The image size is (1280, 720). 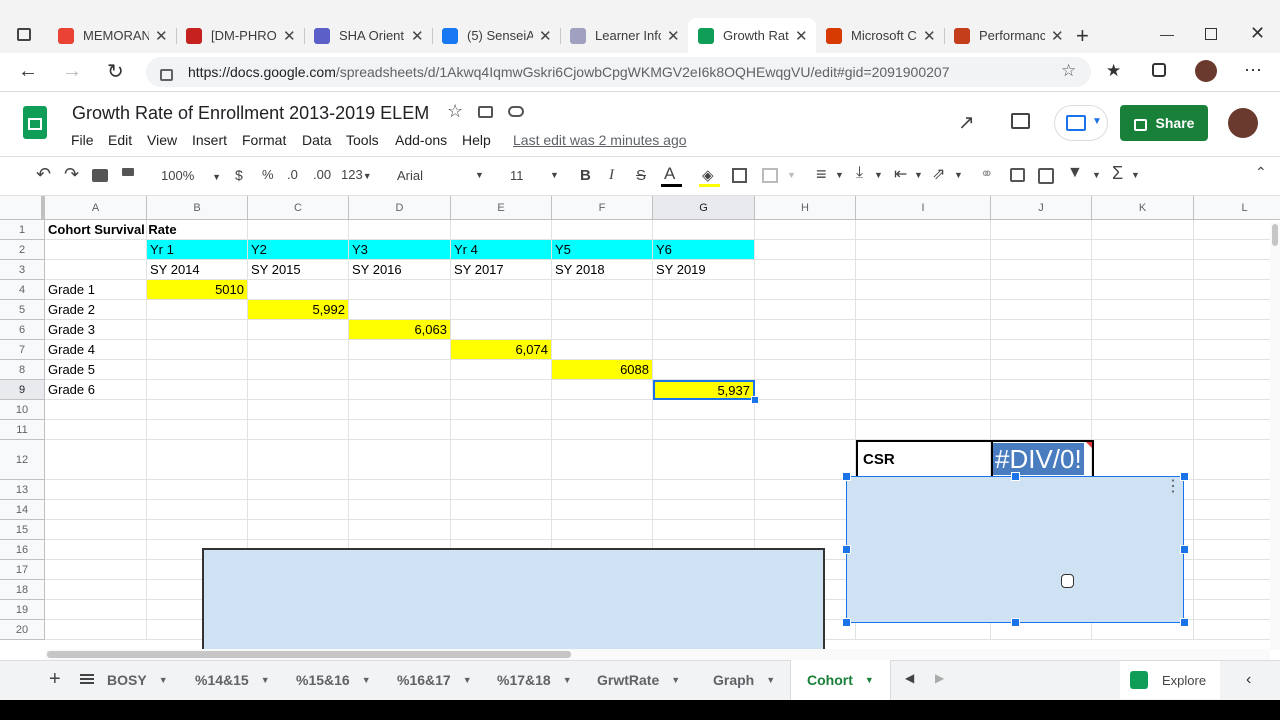 I want to click on grade-label-cell: Grade 2, so click(x=96, y=310).